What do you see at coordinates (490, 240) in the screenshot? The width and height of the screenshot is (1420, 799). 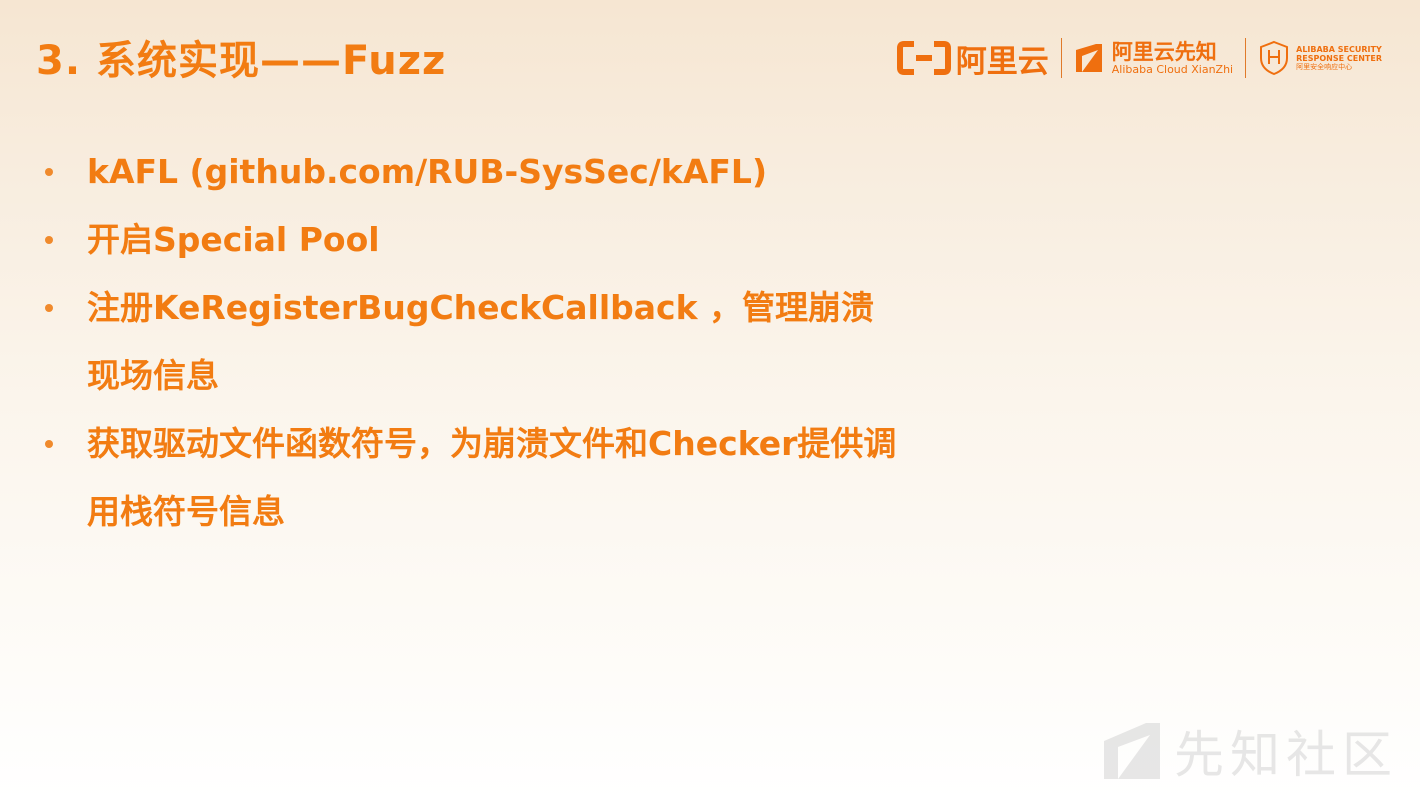 I see `list-item: 开启Special Pool` at bounding box center [490, 240].